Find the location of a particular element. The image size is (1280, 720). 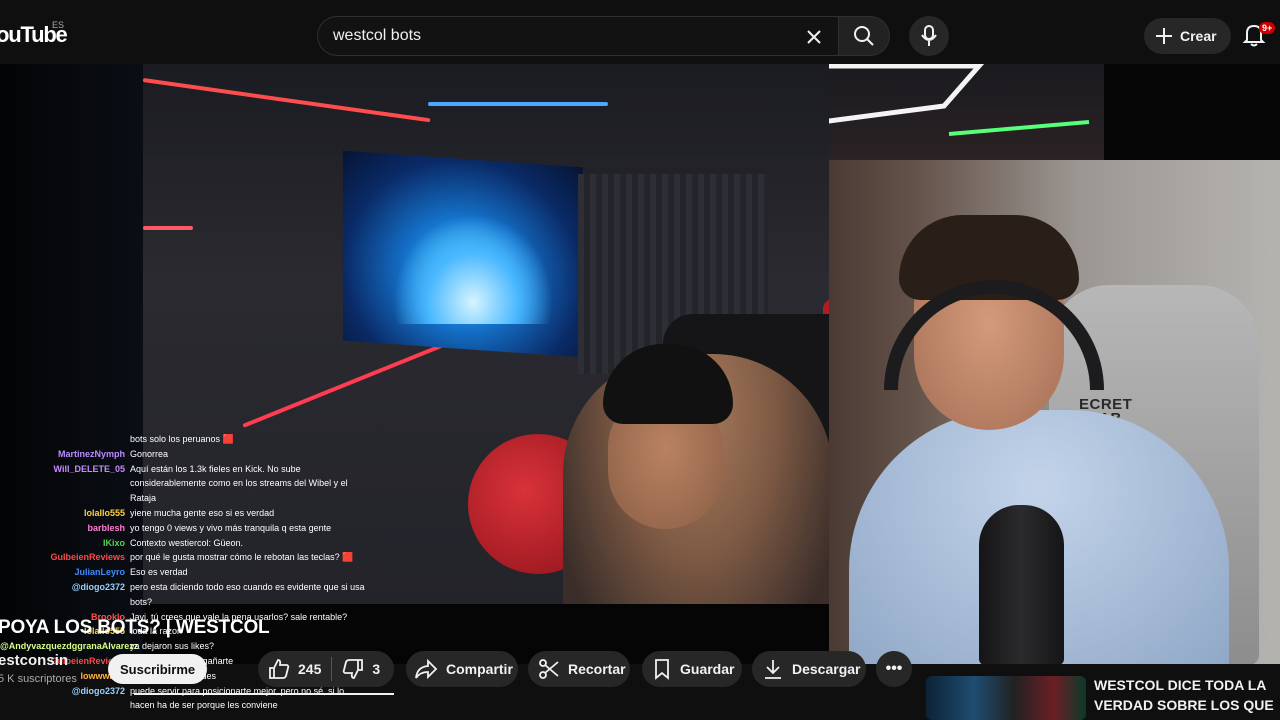

create-label: Crear is located at coordinates (1198, 36).